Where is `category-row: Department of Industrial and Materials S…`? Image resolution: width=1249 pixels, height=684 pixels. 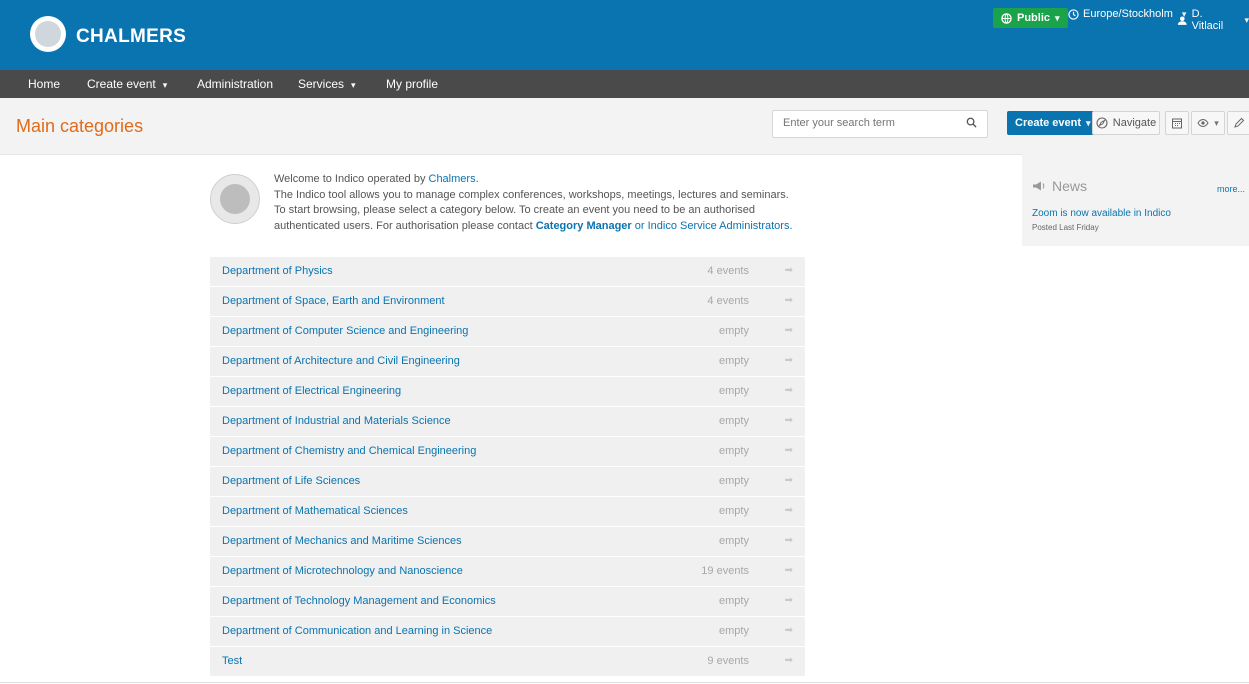 category-row: Department of Industrial and Materials S… is located at coordinates (507, 422).